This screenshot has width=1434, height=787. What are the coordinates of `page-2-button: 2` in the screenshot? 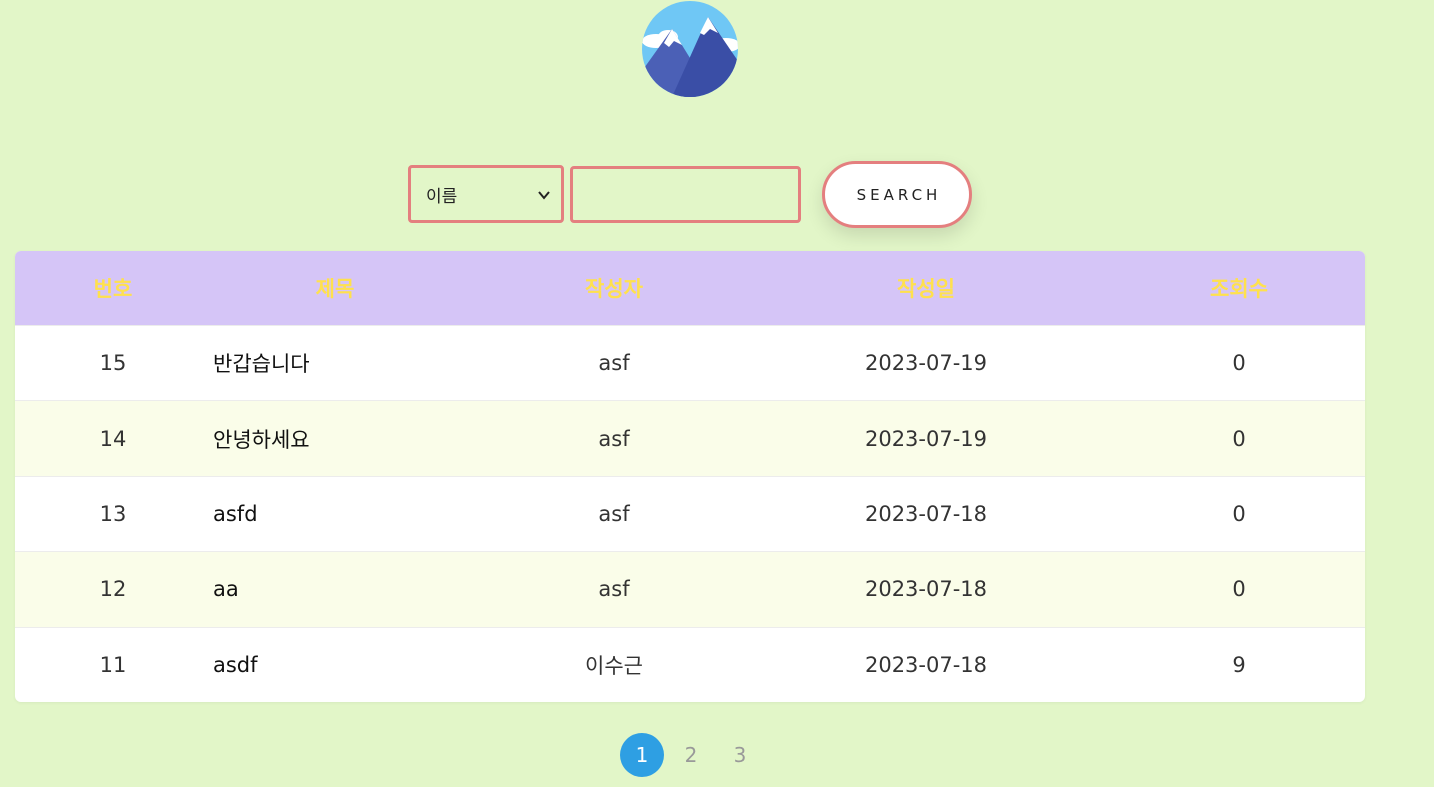 It's located at (691, 755).